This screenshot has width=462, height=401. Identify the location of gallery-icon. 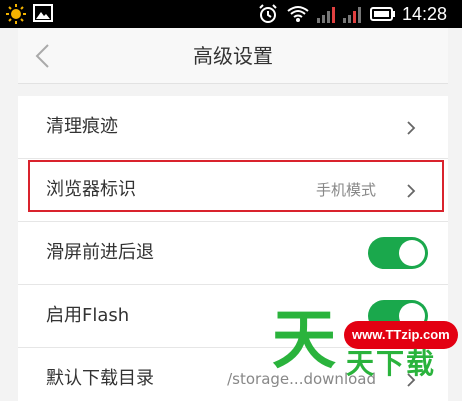
(43, 13).